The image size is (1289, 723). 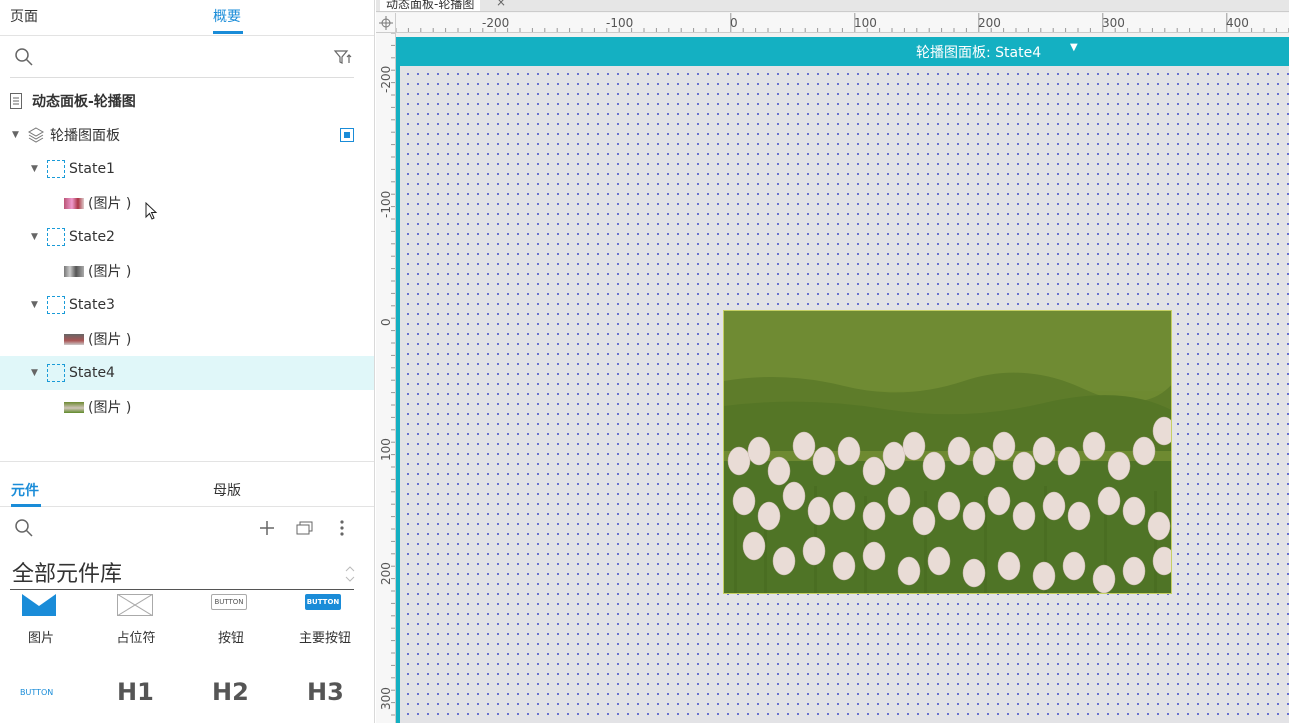 I want to click on widget-label: 占位符, so click(x=136, y=638).